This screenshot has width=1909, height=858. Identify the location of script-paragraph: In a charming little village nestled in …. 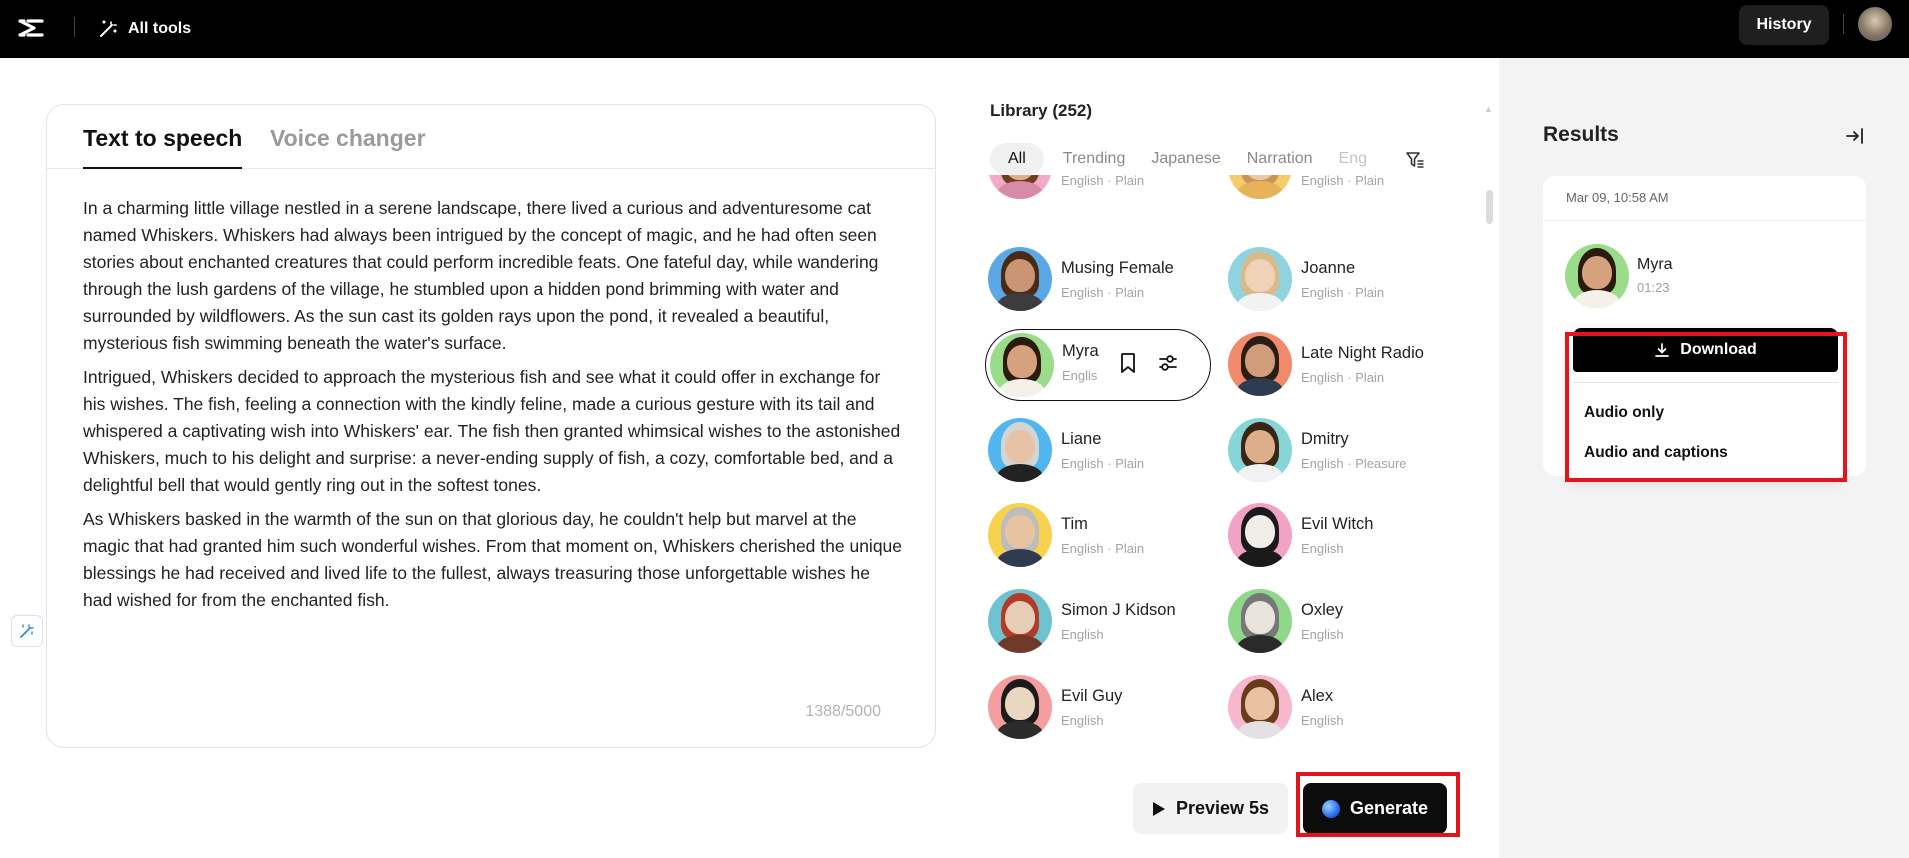
(481, 275).